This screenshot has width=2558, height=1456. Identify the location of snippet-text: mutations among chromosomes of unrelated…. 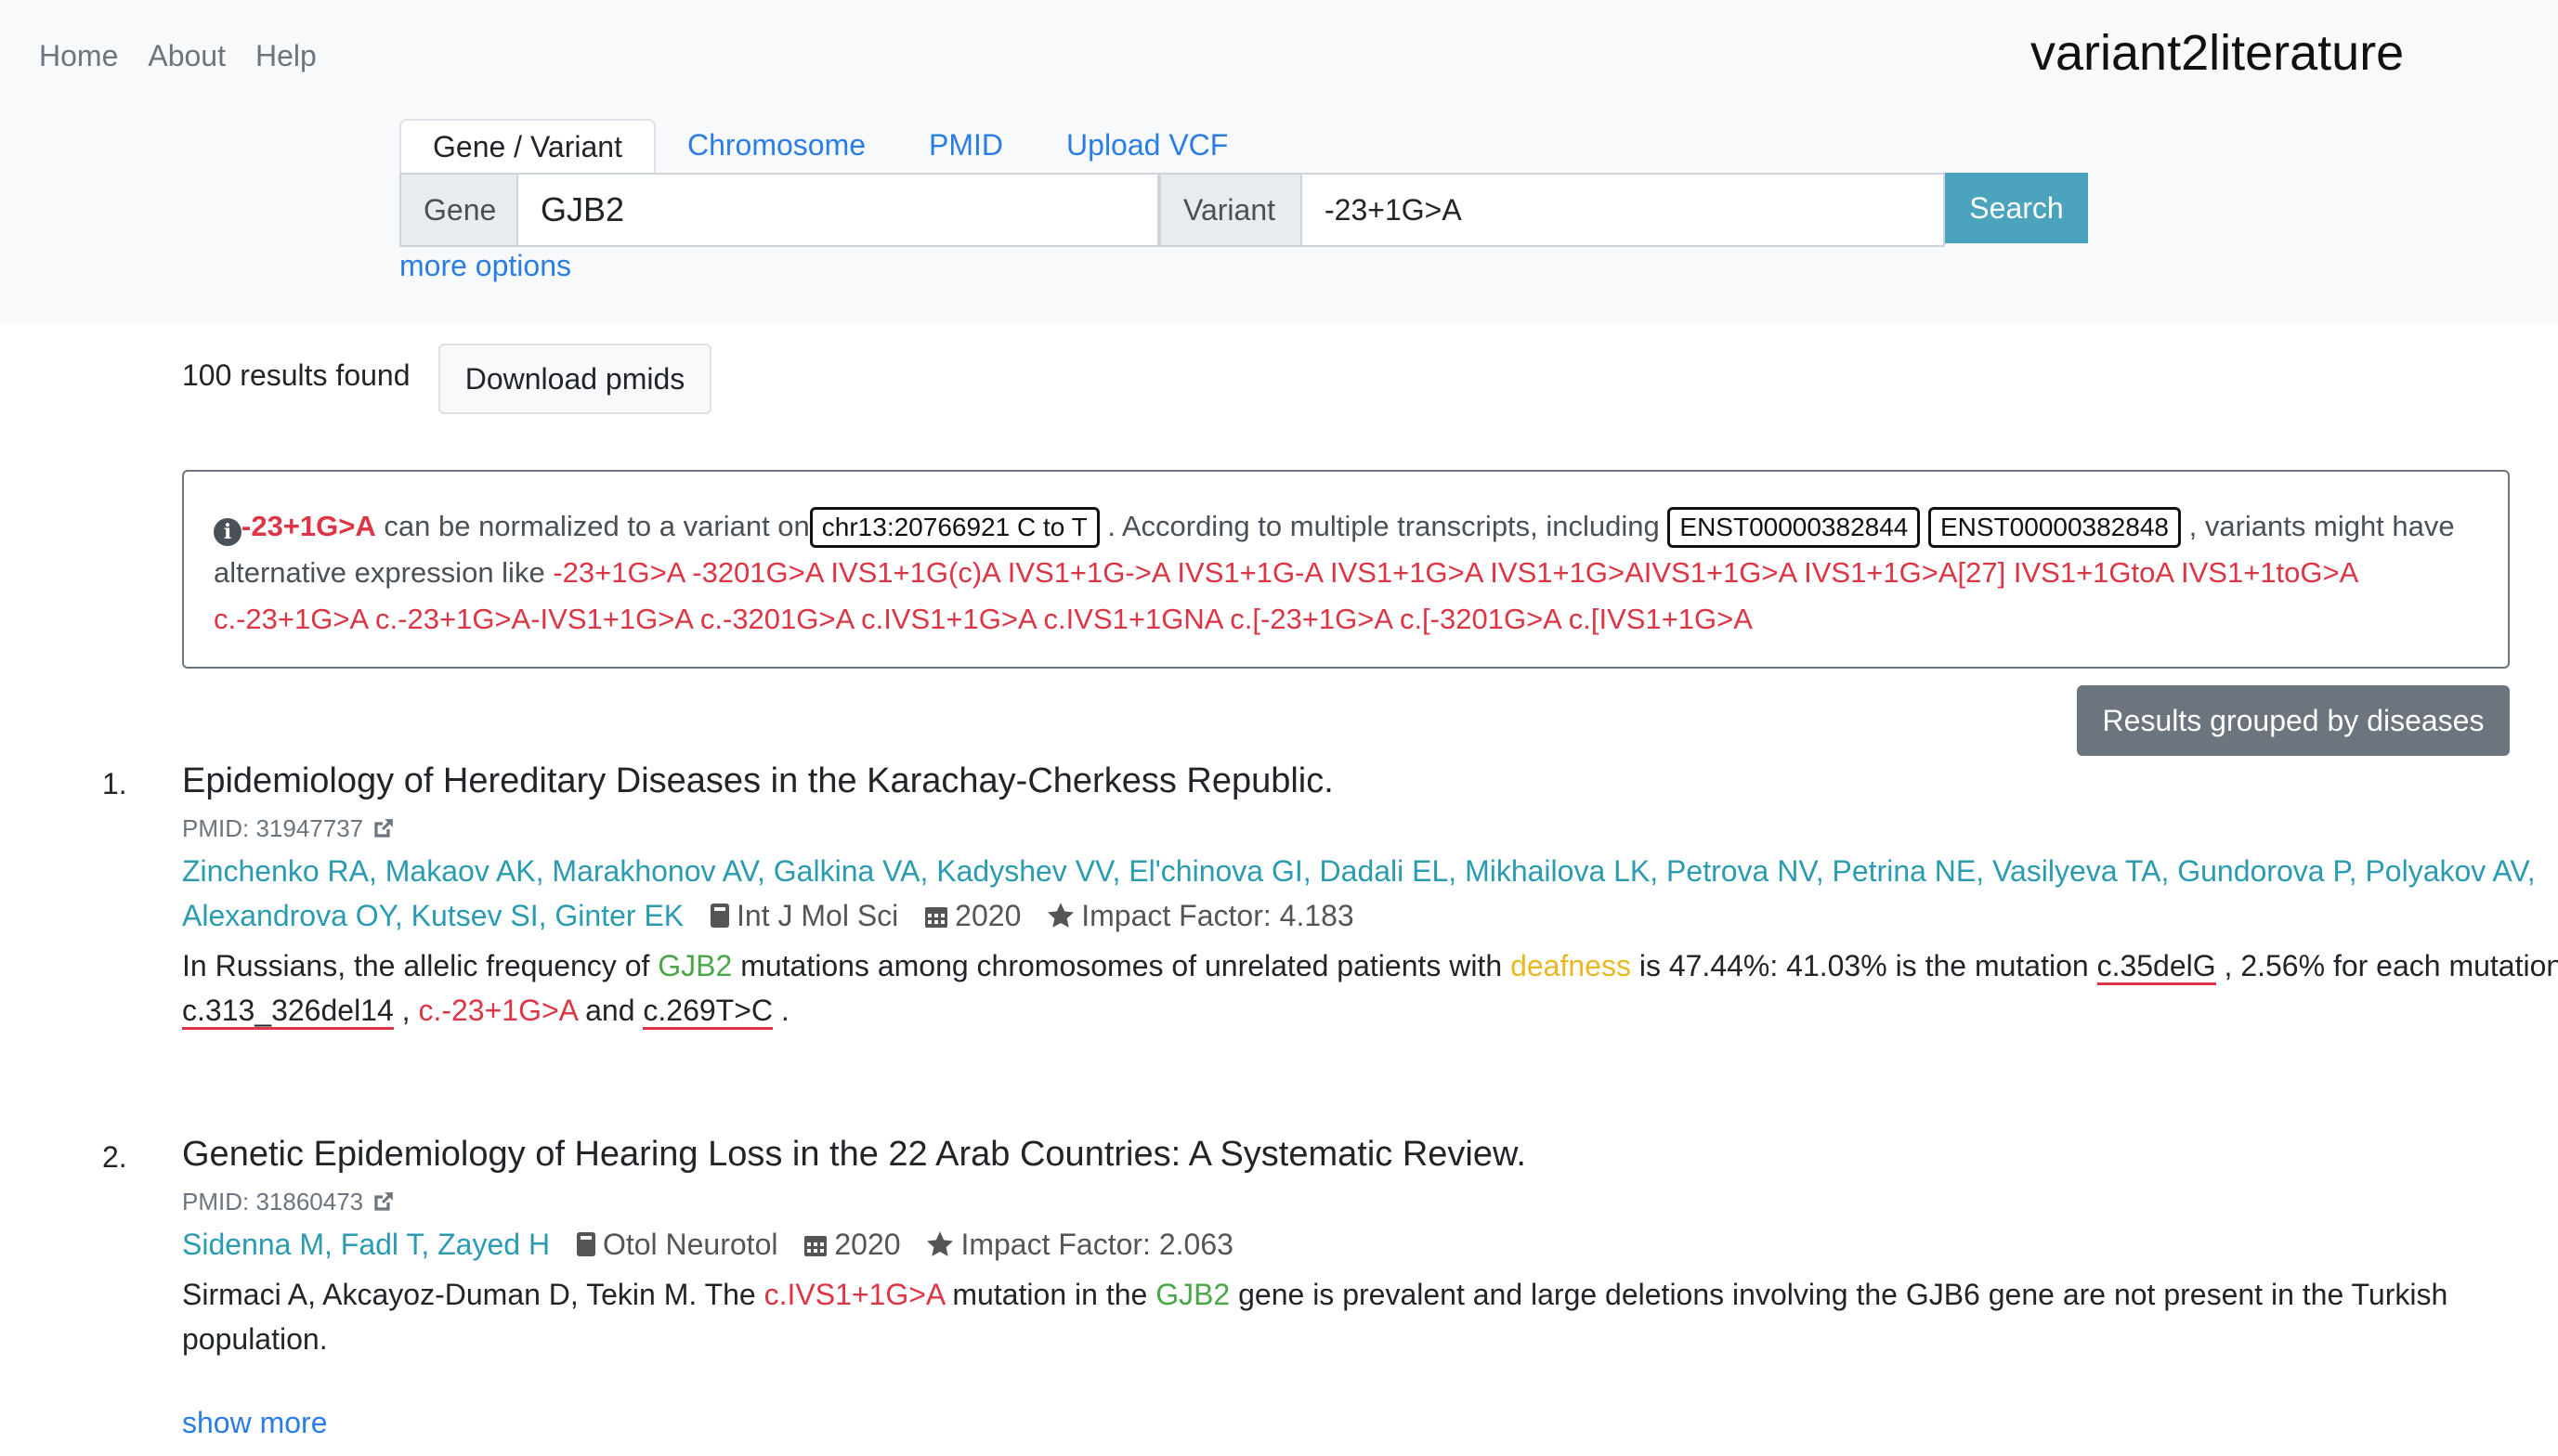
(1121, 965).